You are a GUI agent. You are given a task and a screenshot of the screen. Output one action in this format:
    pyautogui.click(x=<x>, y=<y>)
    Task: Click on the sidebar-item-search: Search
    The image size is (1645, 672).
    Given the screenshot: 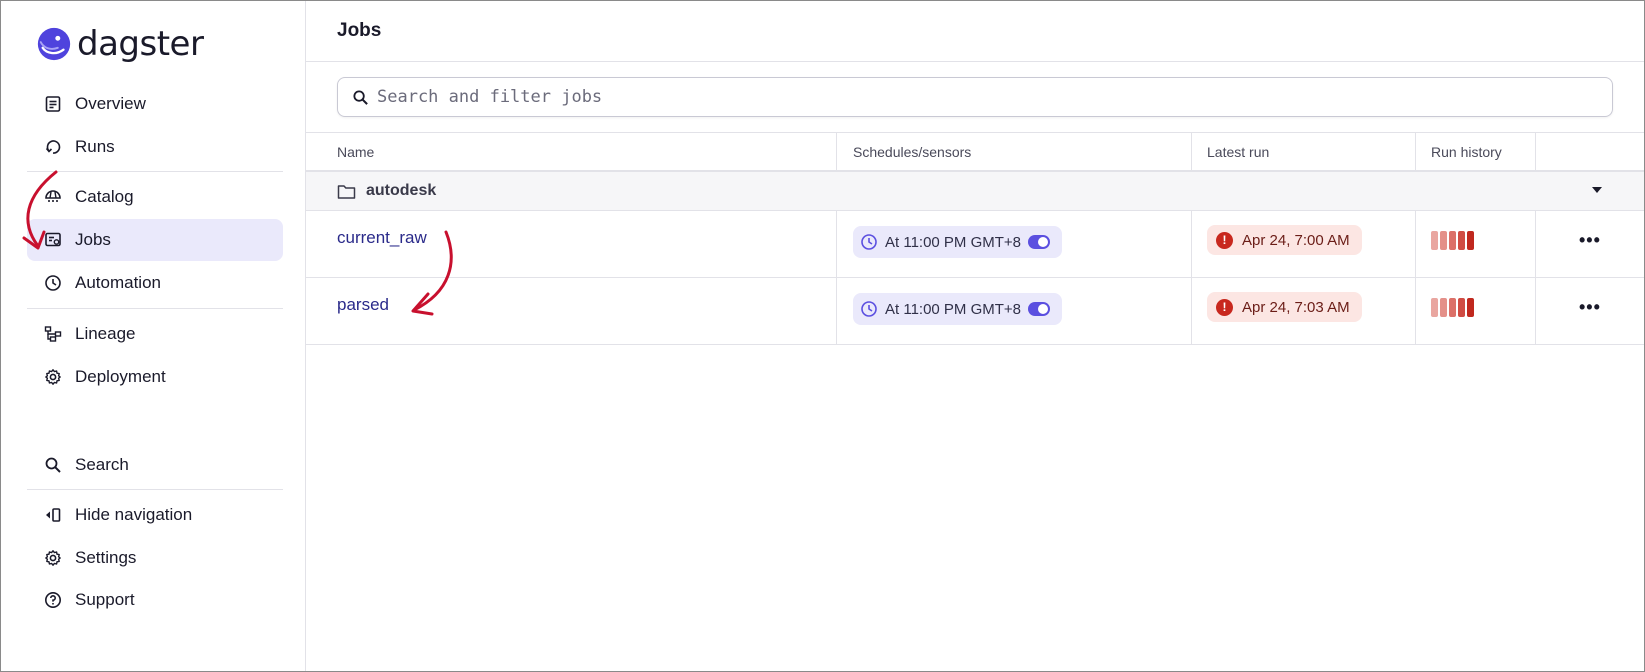 What is the action you would take?
    pyautogui.click(x=155, y=465)
    